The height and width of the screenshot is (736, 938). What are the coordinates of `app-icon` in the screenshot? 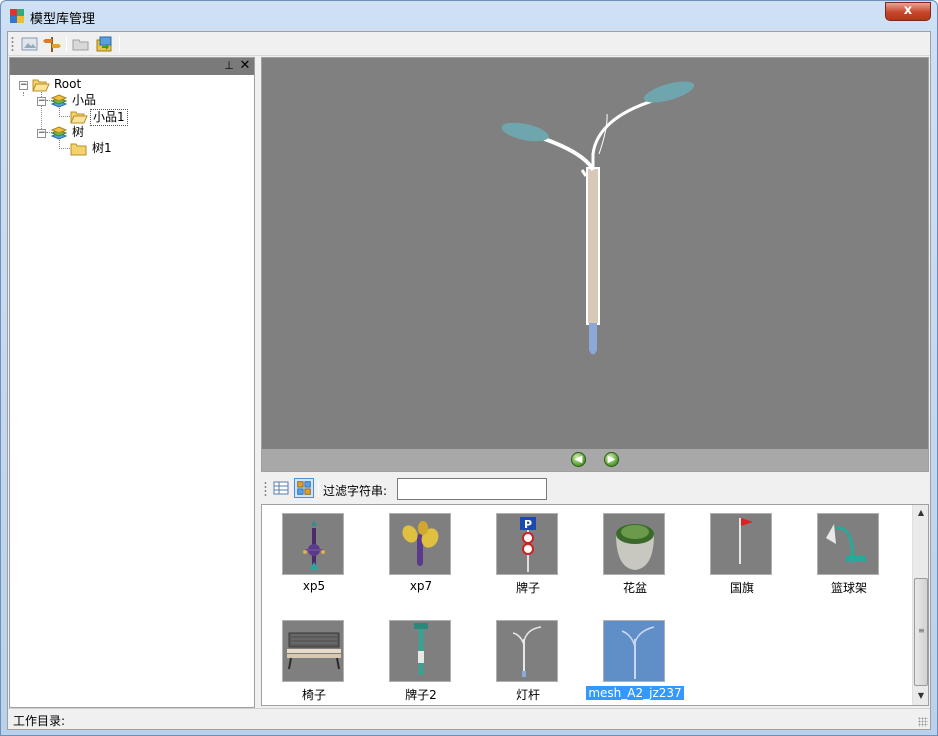 It's located at (17, 16).